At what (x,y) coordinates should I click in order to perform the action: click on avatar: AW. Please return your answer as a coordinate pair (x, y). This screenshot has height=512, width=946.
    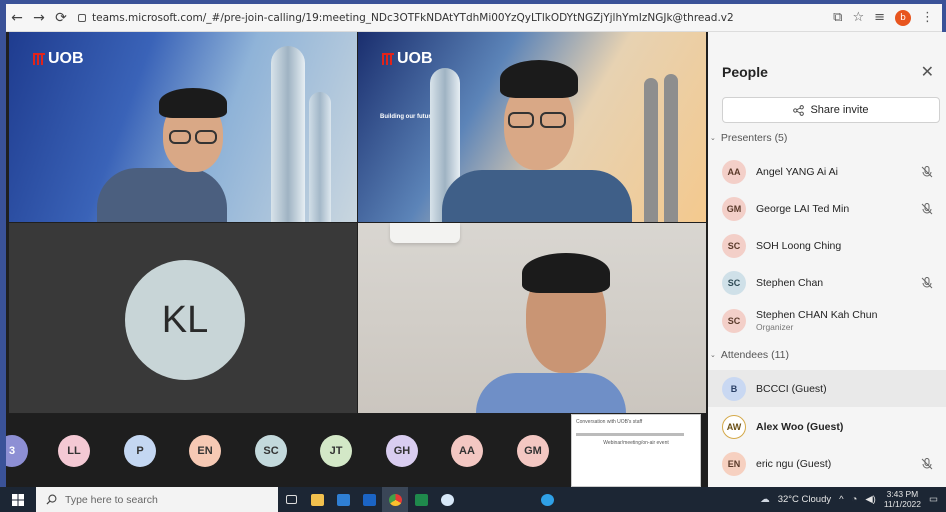
    Looking at the image, I should click on (734, 426).